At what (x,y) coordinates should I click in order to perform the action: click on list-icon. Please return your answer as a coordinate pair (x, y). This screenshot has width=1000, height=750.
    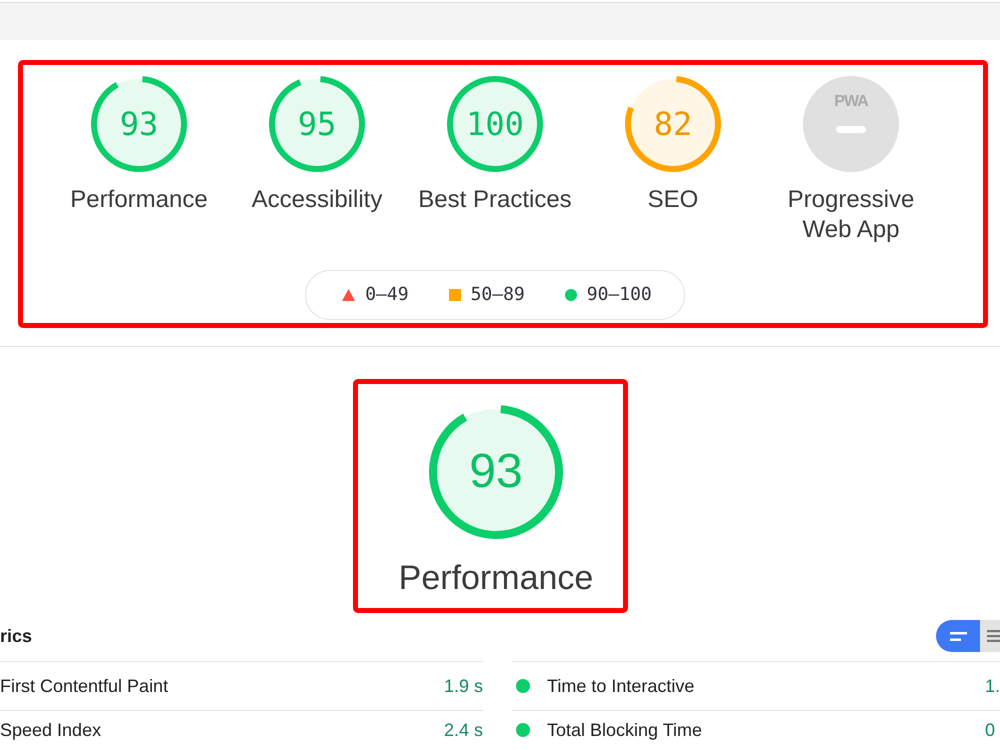
    Looking at the image, I should click on (993, 636).